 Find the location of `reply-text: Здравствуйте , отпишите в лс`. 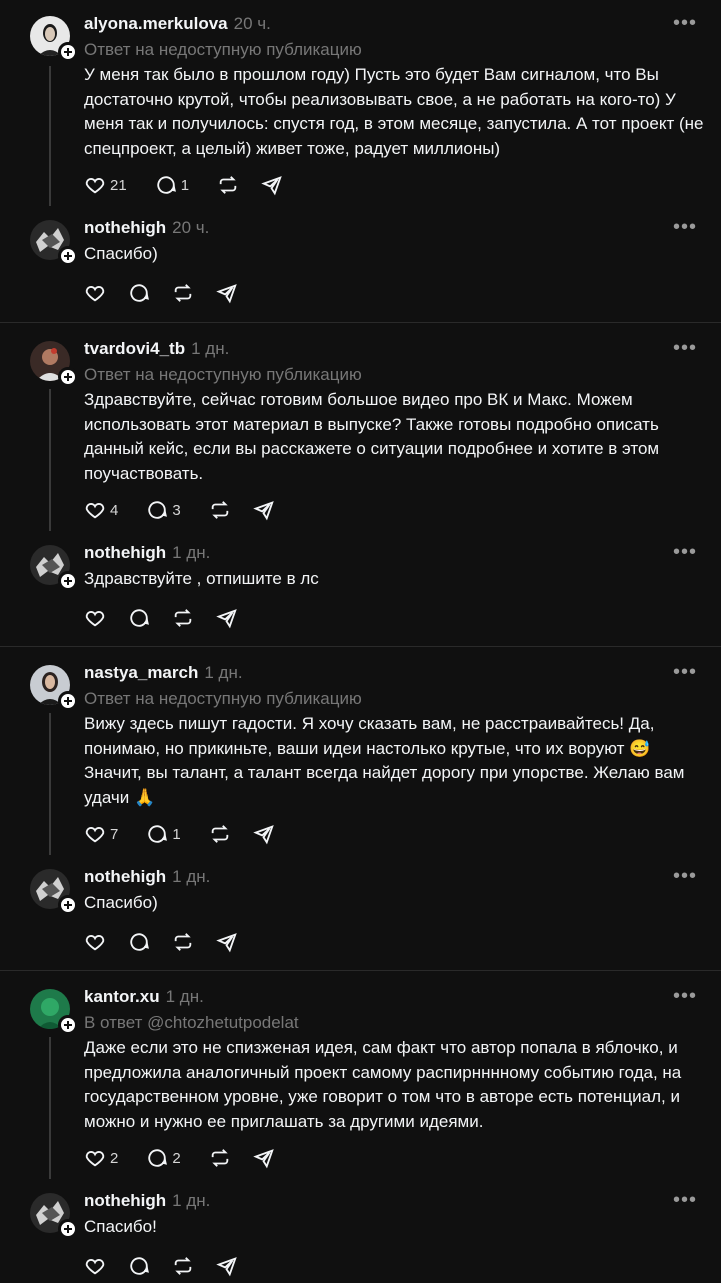

reply-text: Здравствуйте , отпишите в лс is located at coordinates (201, 578).